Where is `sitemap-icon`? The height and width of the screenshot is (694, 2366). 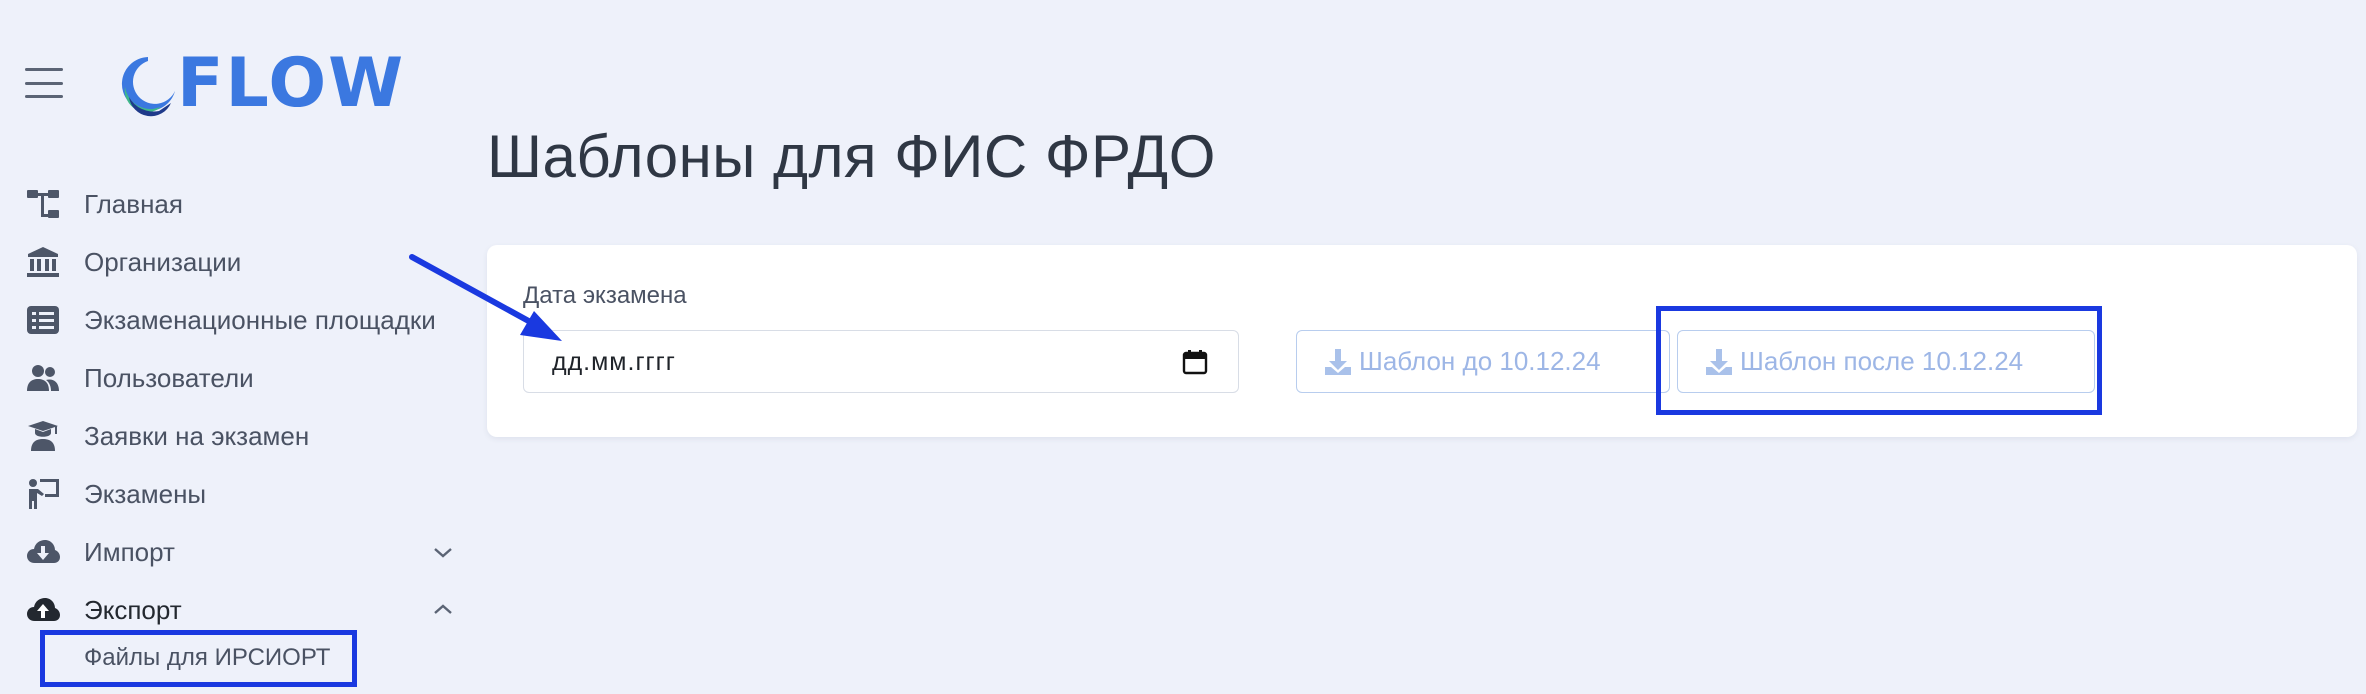
sitemap-icon is located at coordinates (43, 204).